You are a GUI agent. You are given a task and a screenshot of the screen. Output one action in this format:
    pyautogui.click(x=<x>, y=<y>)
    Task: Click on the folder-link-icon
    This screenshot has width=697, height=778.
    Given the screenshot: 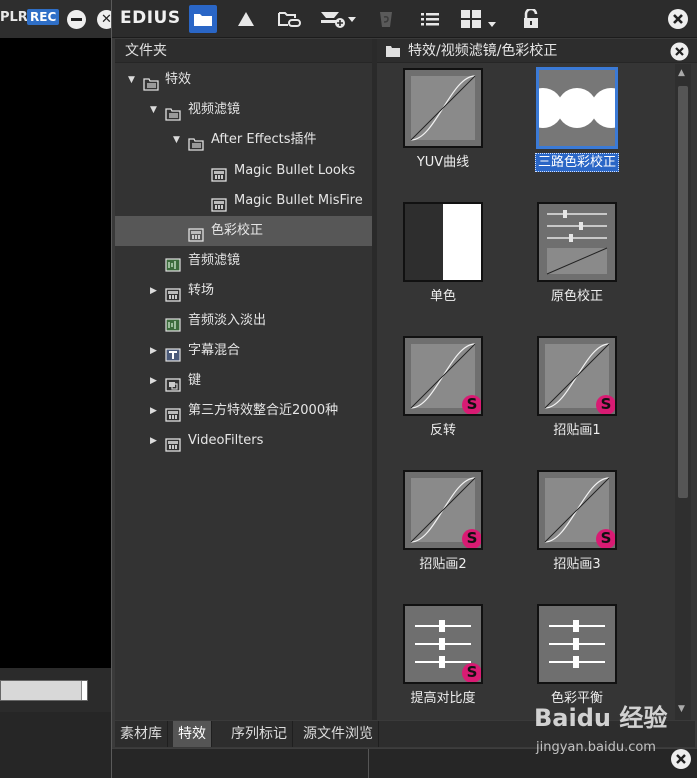 What is the action you would take?
    pyautogui.click(x=289, y=19)
    